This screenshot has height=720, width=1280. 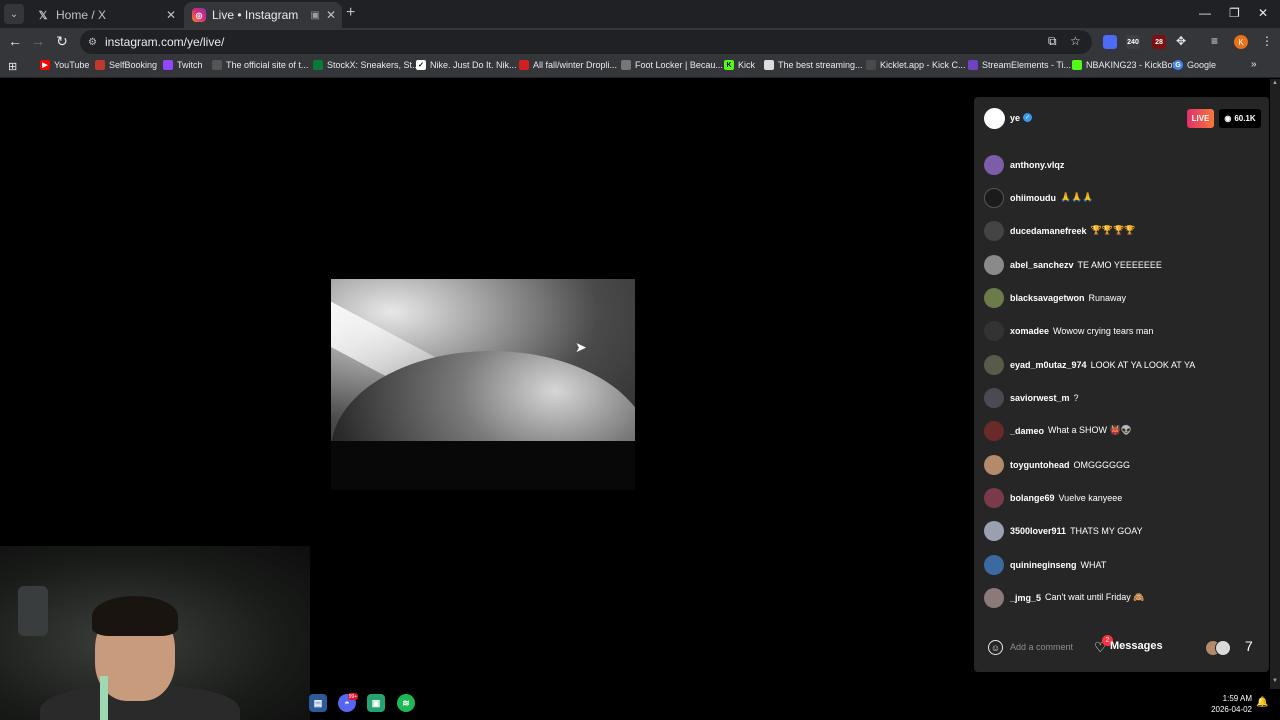 What do you see at coordinates (1077, 65) in the screenshot?
I see `kickbot-icon` at bounding box center [1077, 65].